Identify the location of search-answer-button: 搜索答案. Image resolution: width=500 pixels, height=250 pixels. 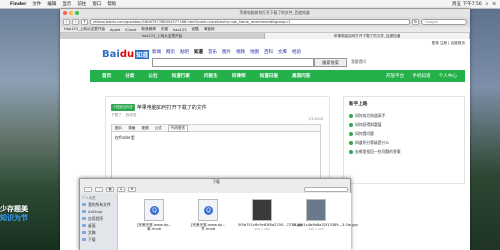
(330, 62).